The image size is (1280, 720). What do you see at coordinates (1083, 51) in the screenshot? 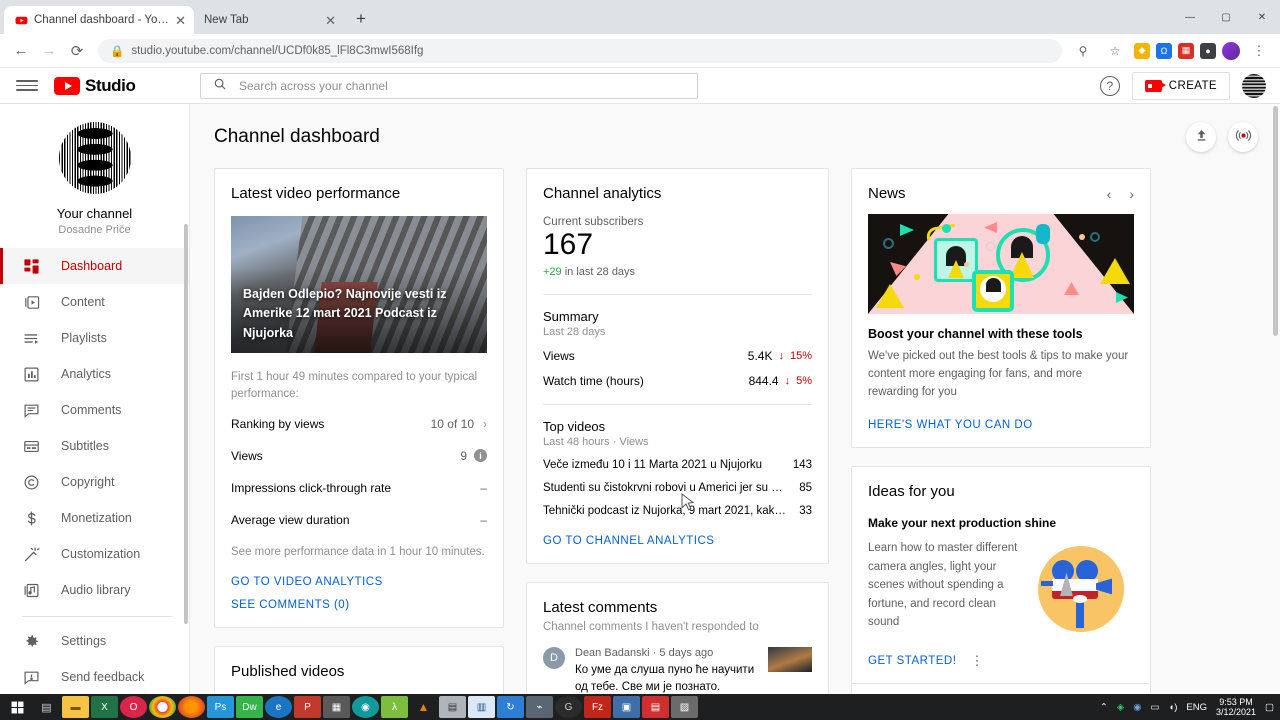
I see `zoom-icon: ⚲` at bounding box center [1083, 51].